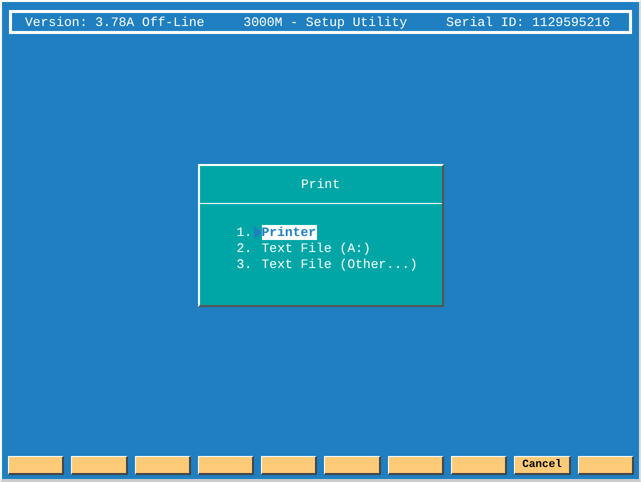 The image size is (641, 482). Describe the element at coordinates (245, 232) in the screenshot. I see `item-number: 1.` at that location.